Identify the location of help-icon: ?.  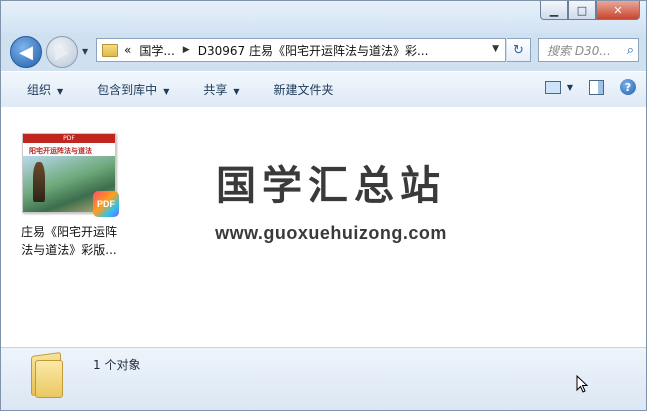
(628, 87).